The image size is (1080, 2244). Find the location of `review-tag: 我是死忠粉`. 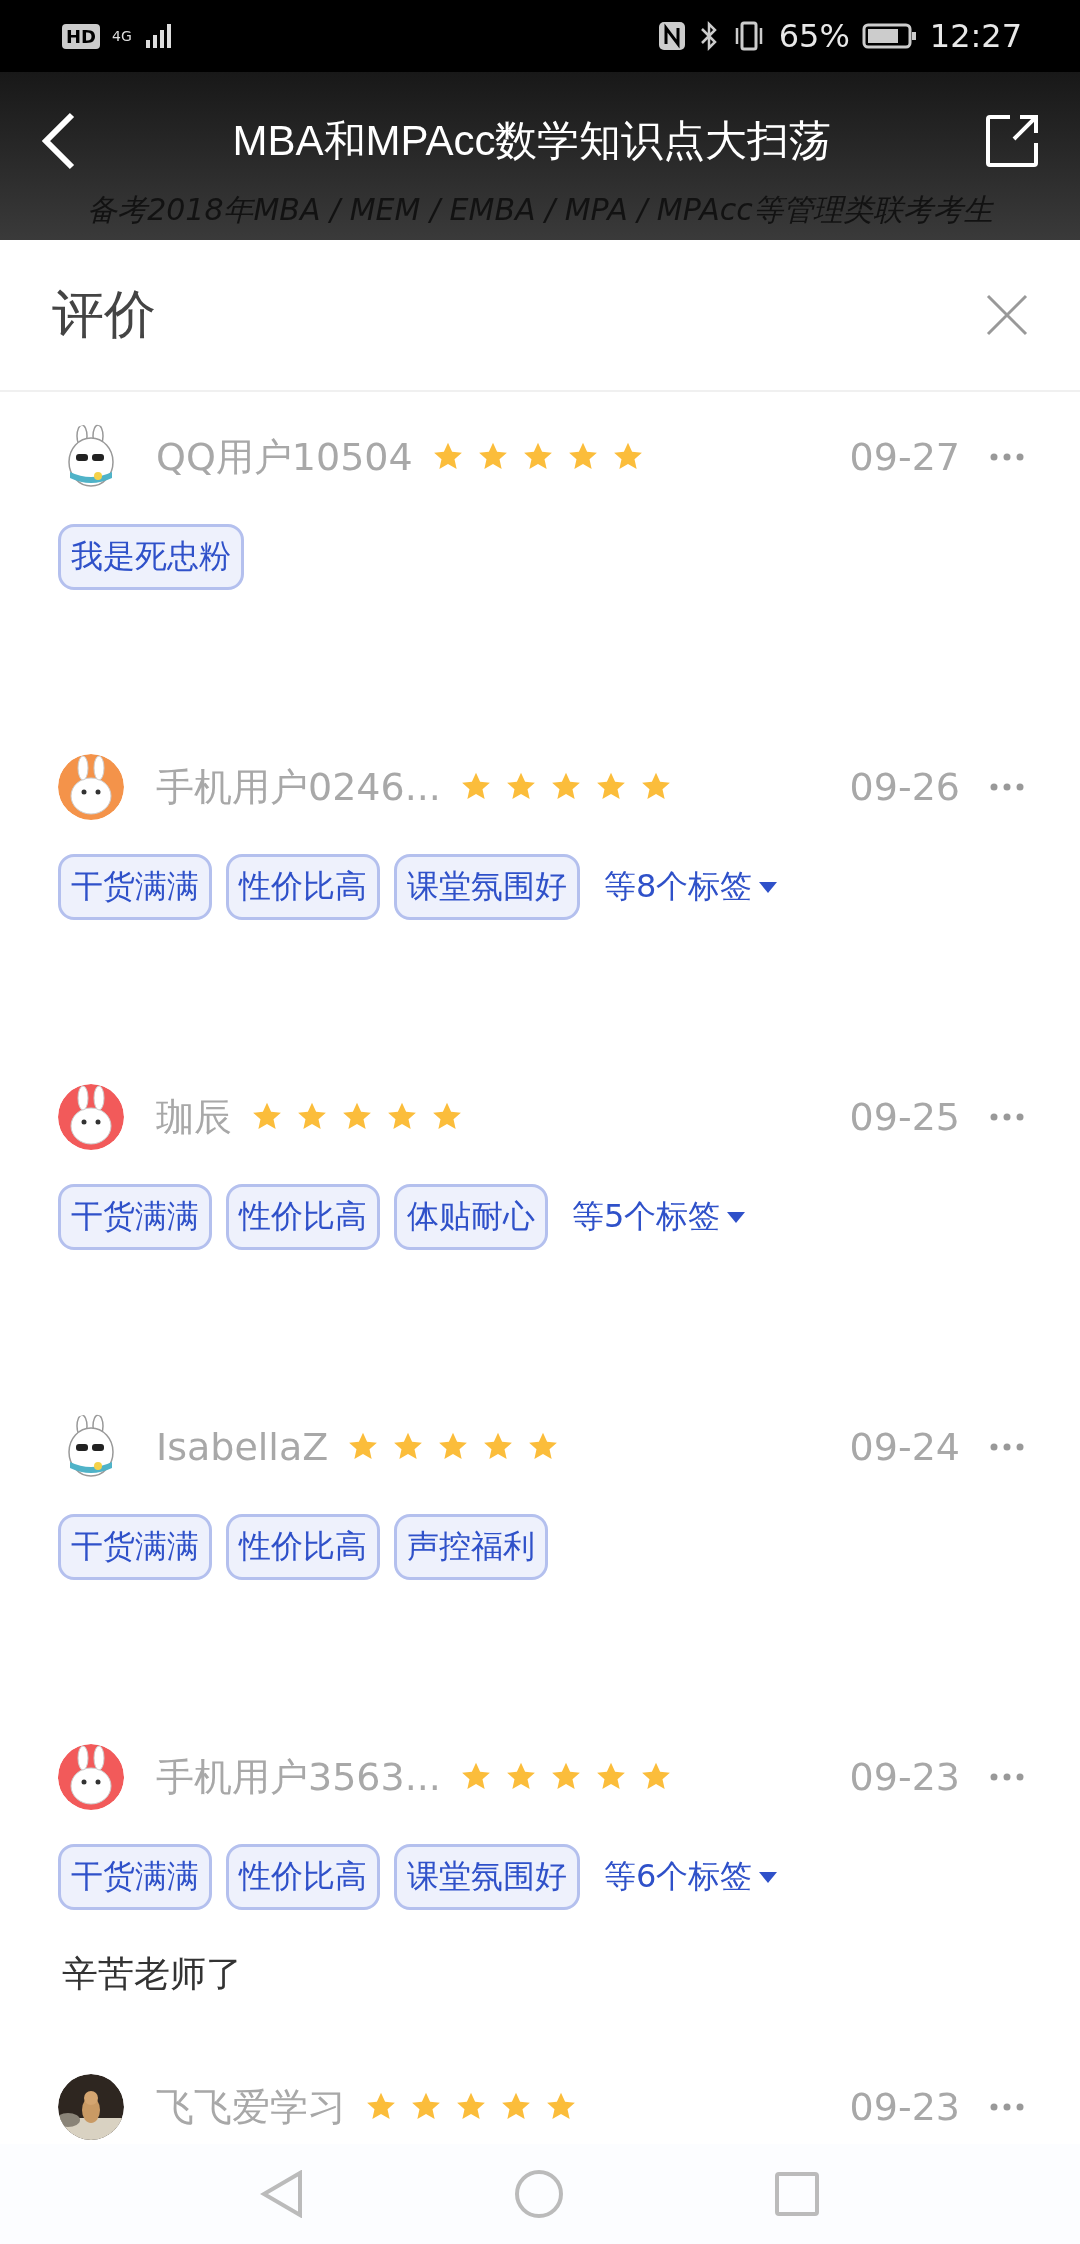

review-tag: 我是死忠粉 is located at coordinates (151, 557).